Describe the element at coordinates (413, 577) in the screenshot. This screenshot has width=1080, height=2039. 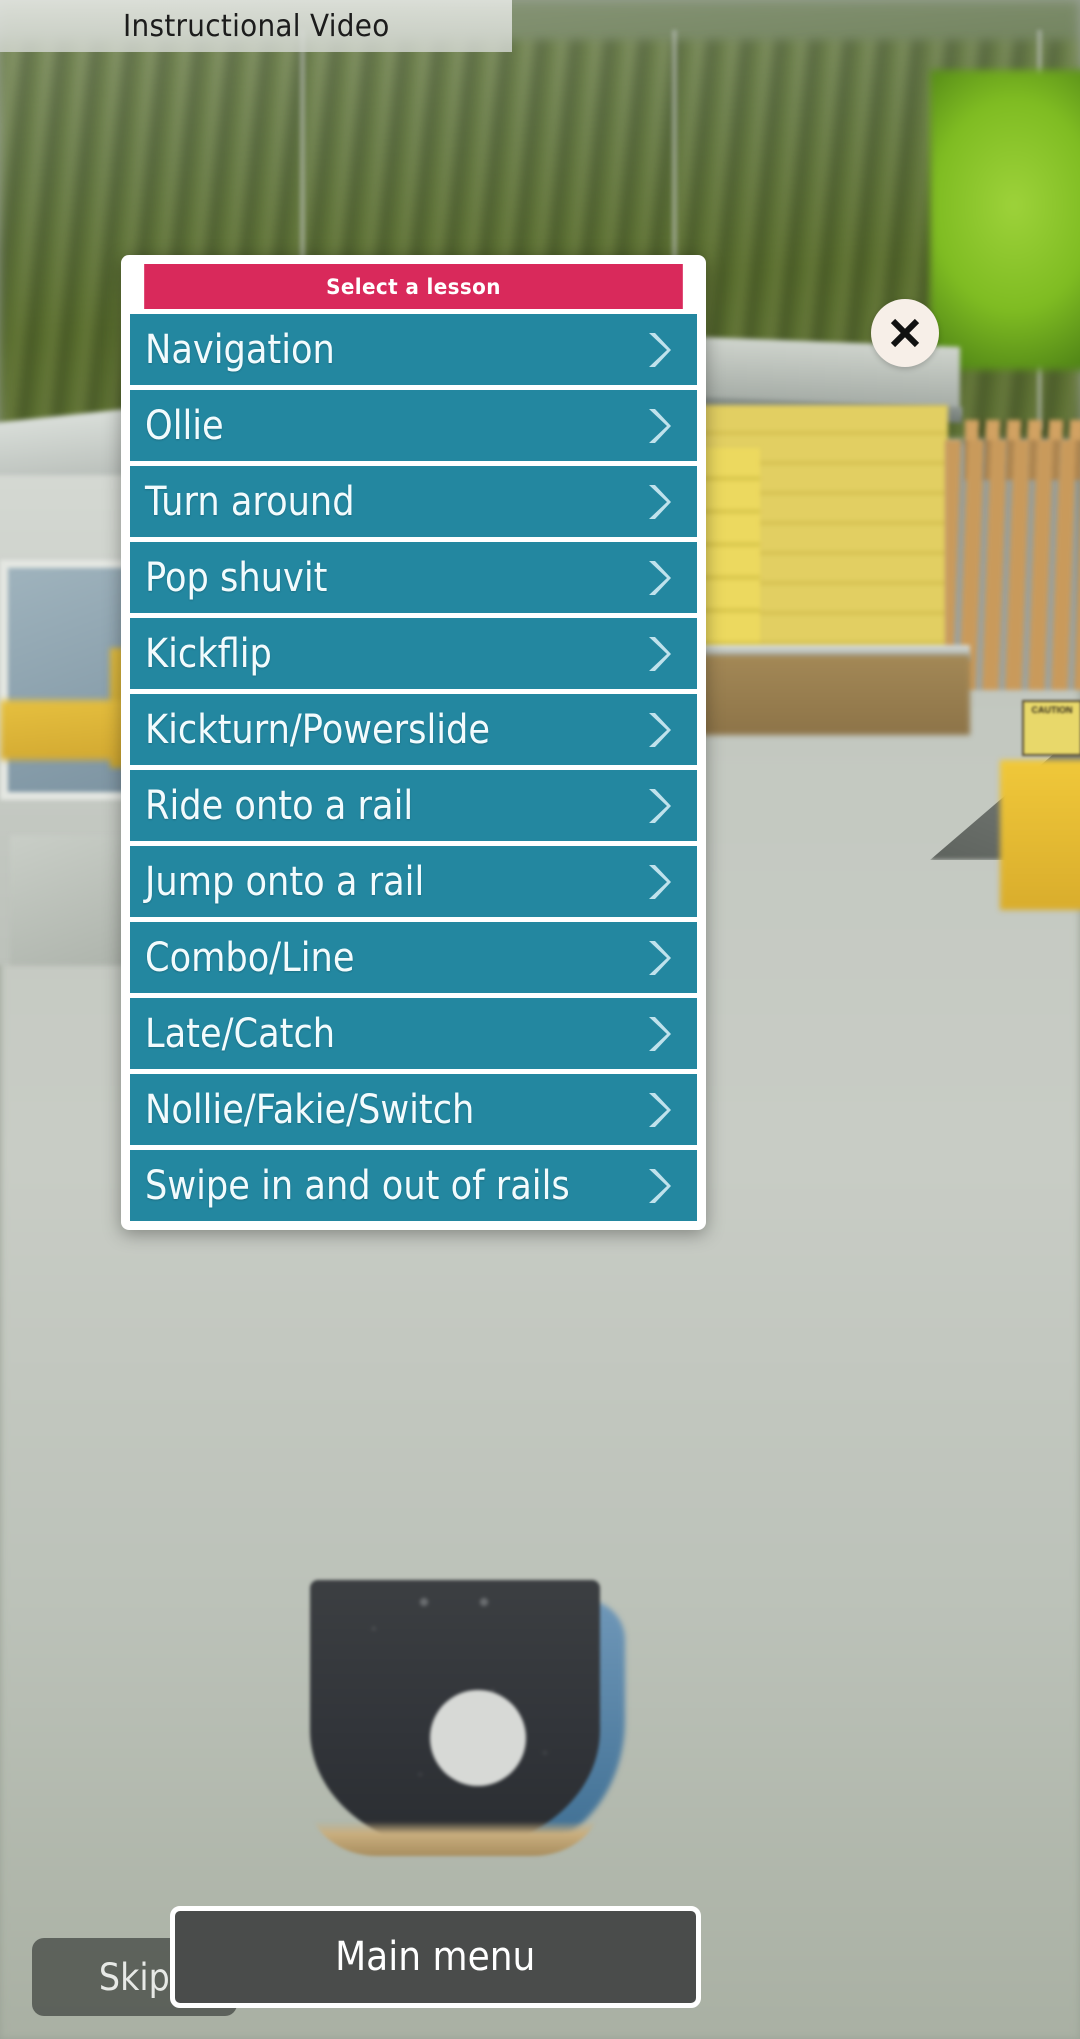
I see `lesson-row: Pop shuvit` at that location.